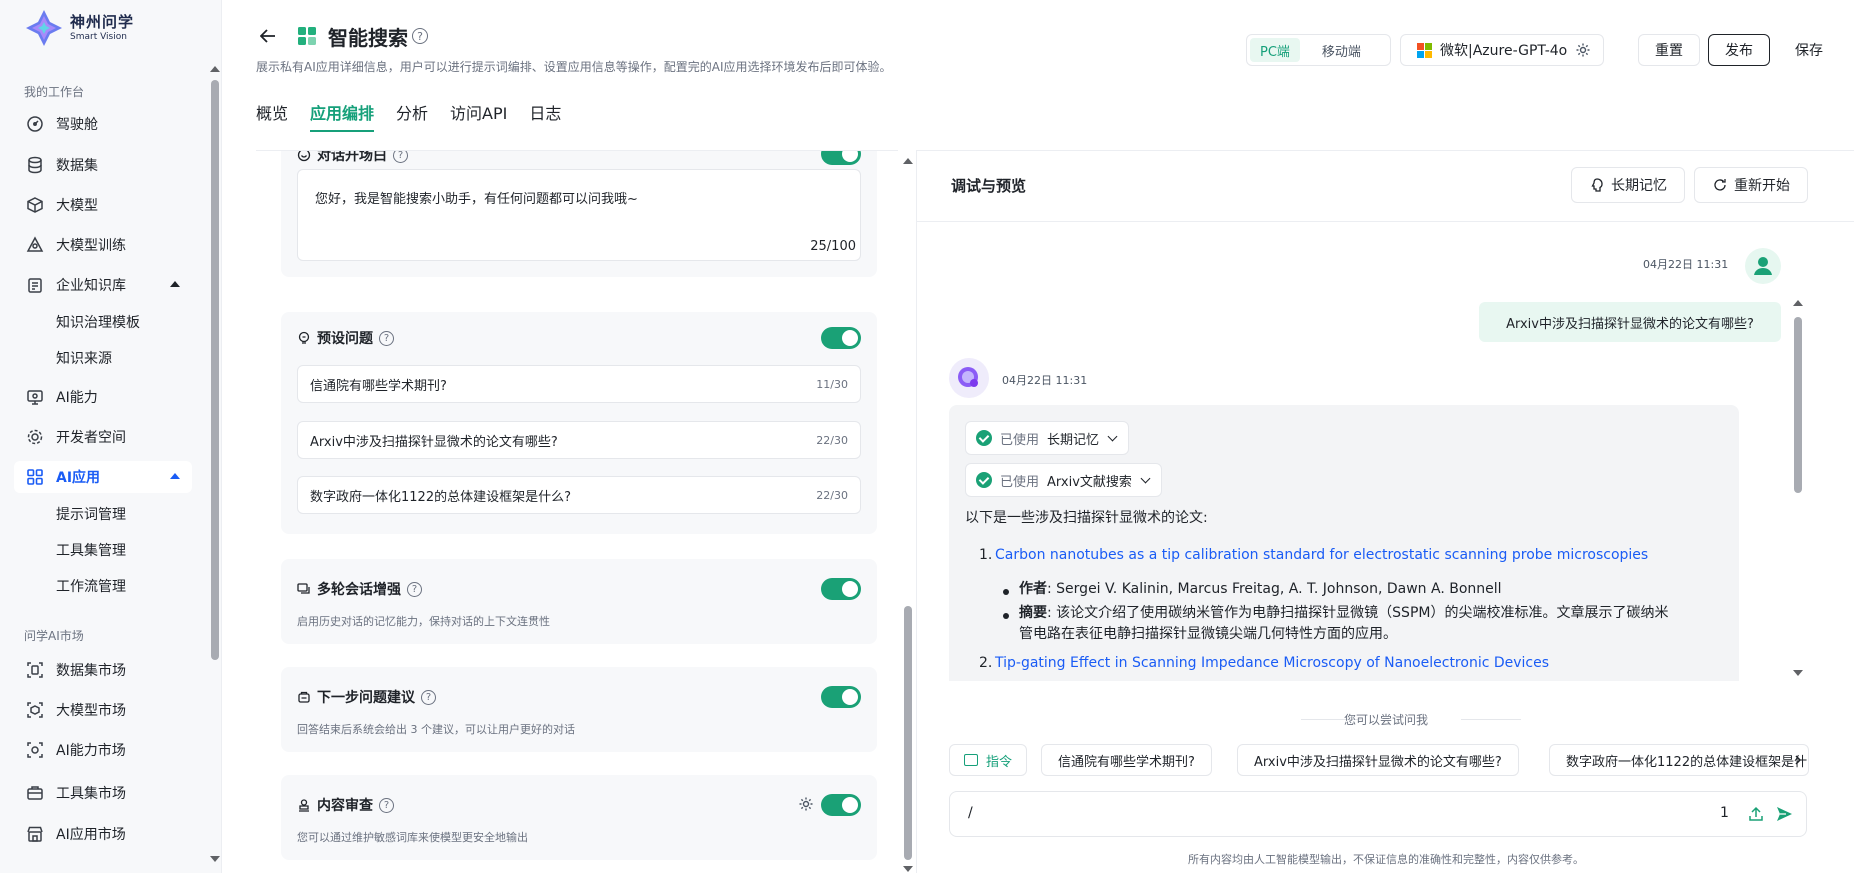 The width and height of the screenshot is (1854, 873). I want to click on sidebar-subitem-workflows: 工作流管理, so click(91, 586).